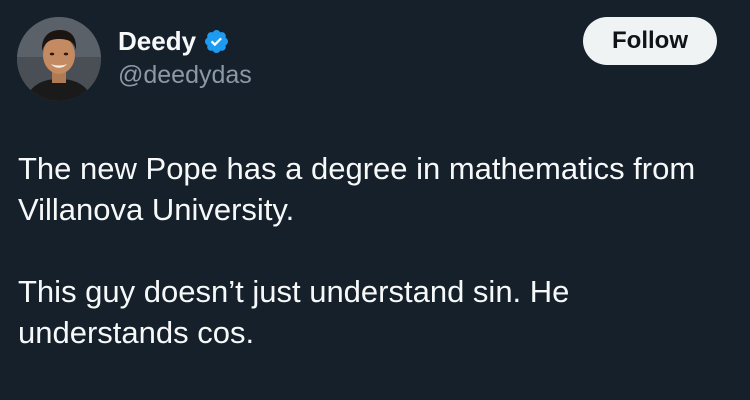 The image size is (750, 400). I want to click on name-row: Deedy, so click(185, 41).